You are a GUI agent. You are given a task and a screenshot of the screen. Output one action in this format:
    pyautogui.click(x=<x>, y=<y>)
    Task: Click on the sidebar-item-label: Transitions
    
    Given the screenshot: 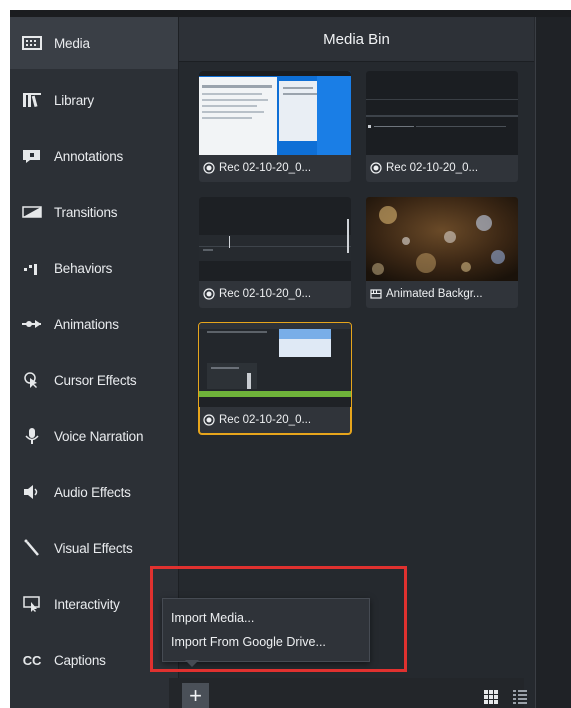 What is the action you would take?
    pyautogui.click(x=86, y=212)
    